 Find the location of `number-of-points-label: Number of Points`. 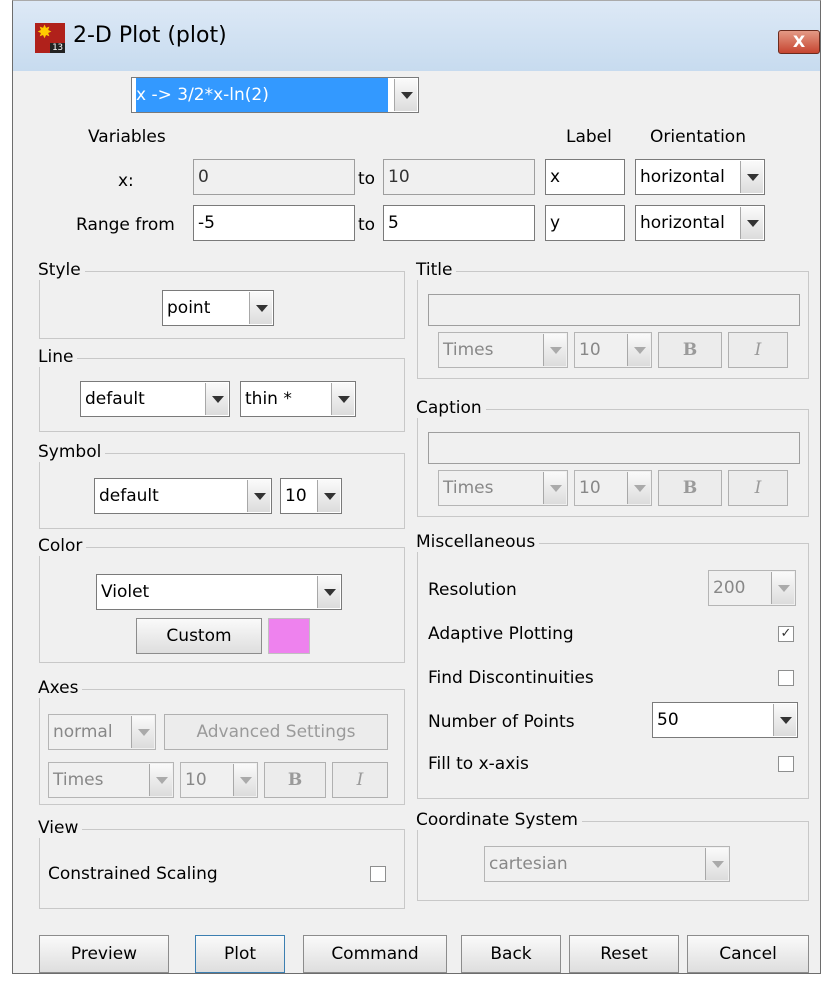

number-of-points-label: Number of Points is located at coordinates (501, 722).